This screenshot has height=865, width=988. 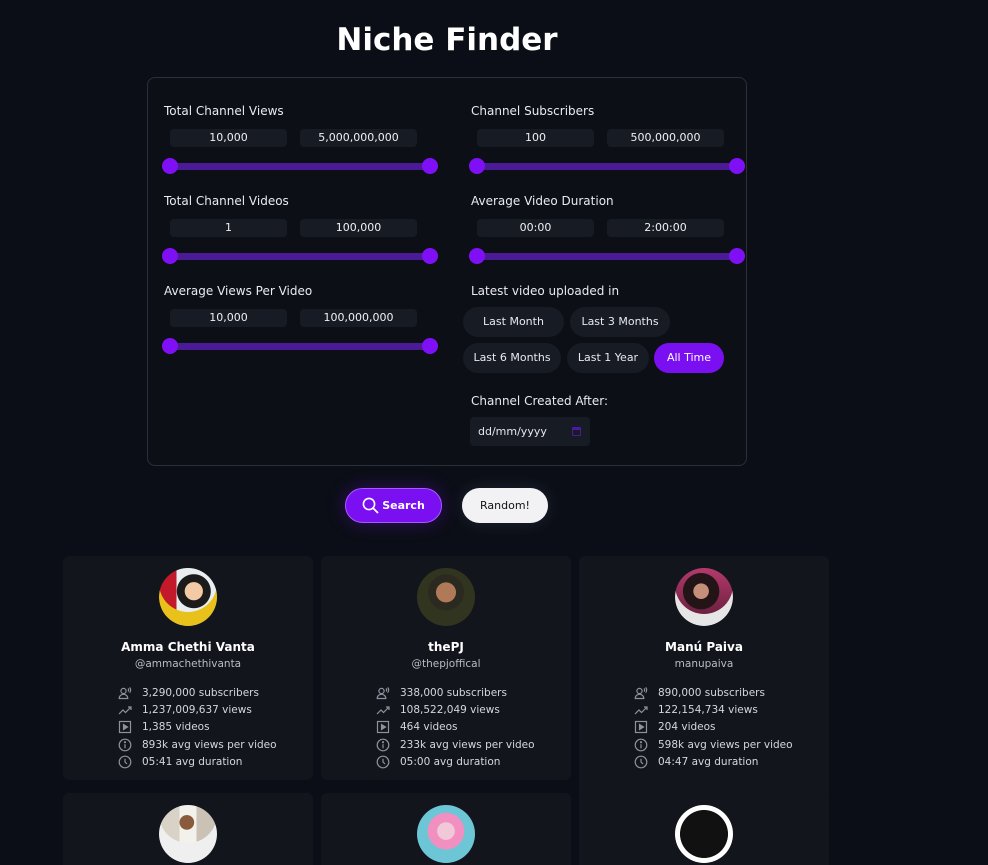 I want to click on date-placeholder: dd/mm/yyyy, so click(x=512, y=431).